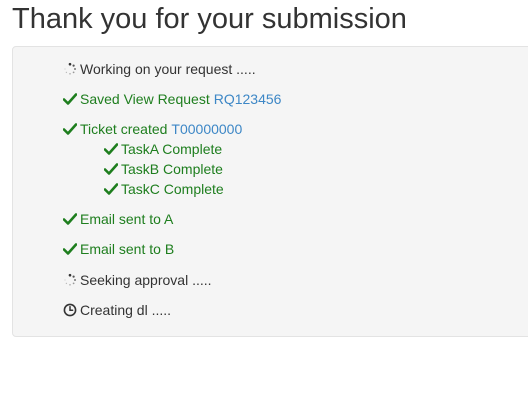  I want to click on clock-icon, so click(69, 310).